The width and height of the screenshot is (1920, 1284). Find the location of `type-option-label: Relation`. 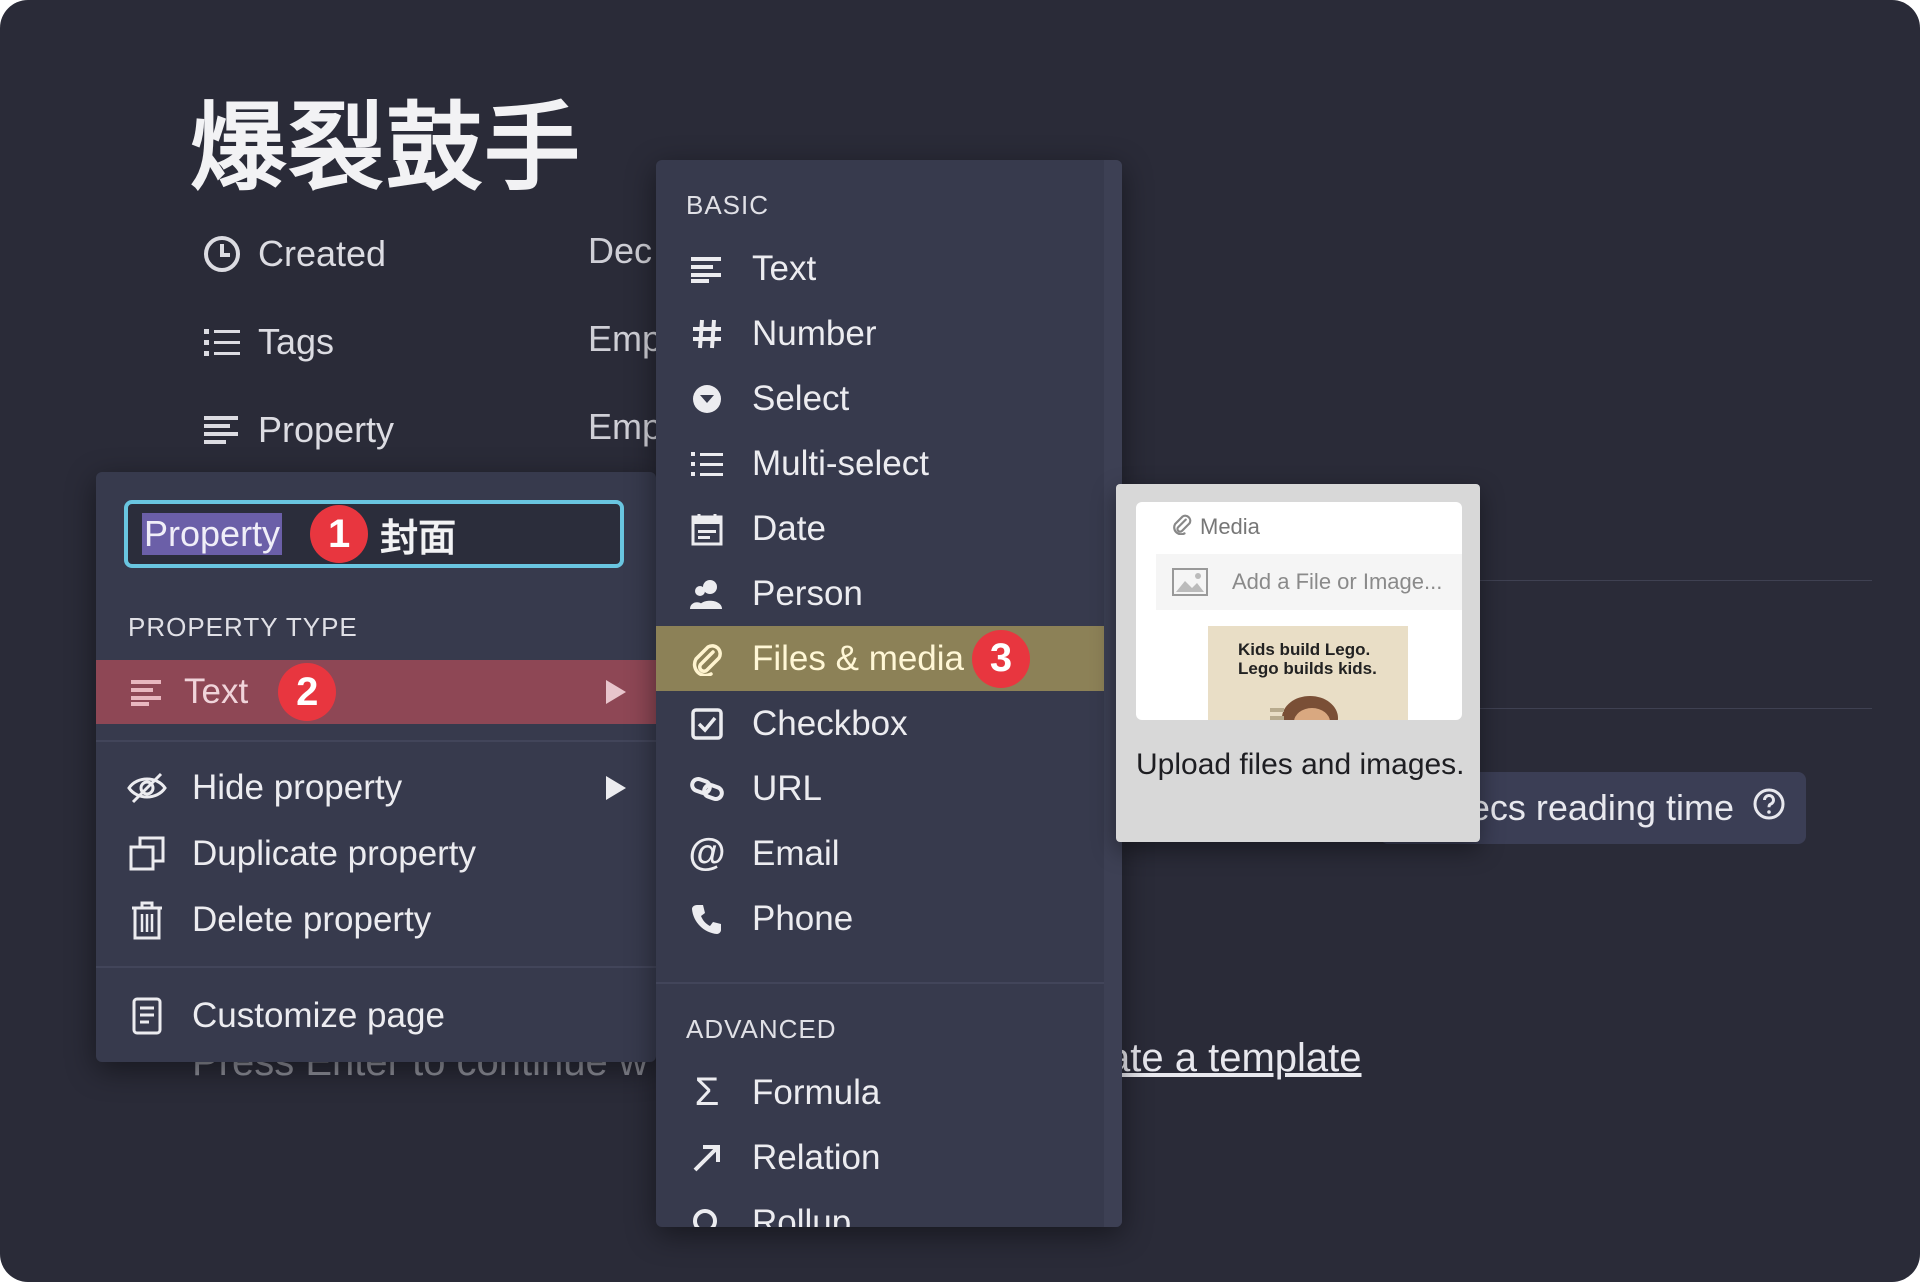

type-option-label: Relation is located at coordinates (816, 1157).